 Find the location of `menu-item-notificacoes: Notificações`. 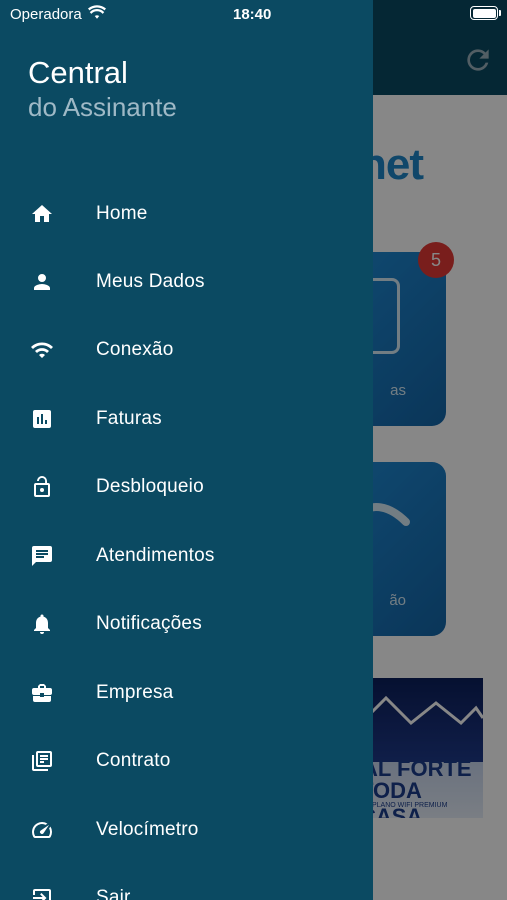

menu-item-notificacoes: Notificações is located at coordinates (186, 624).